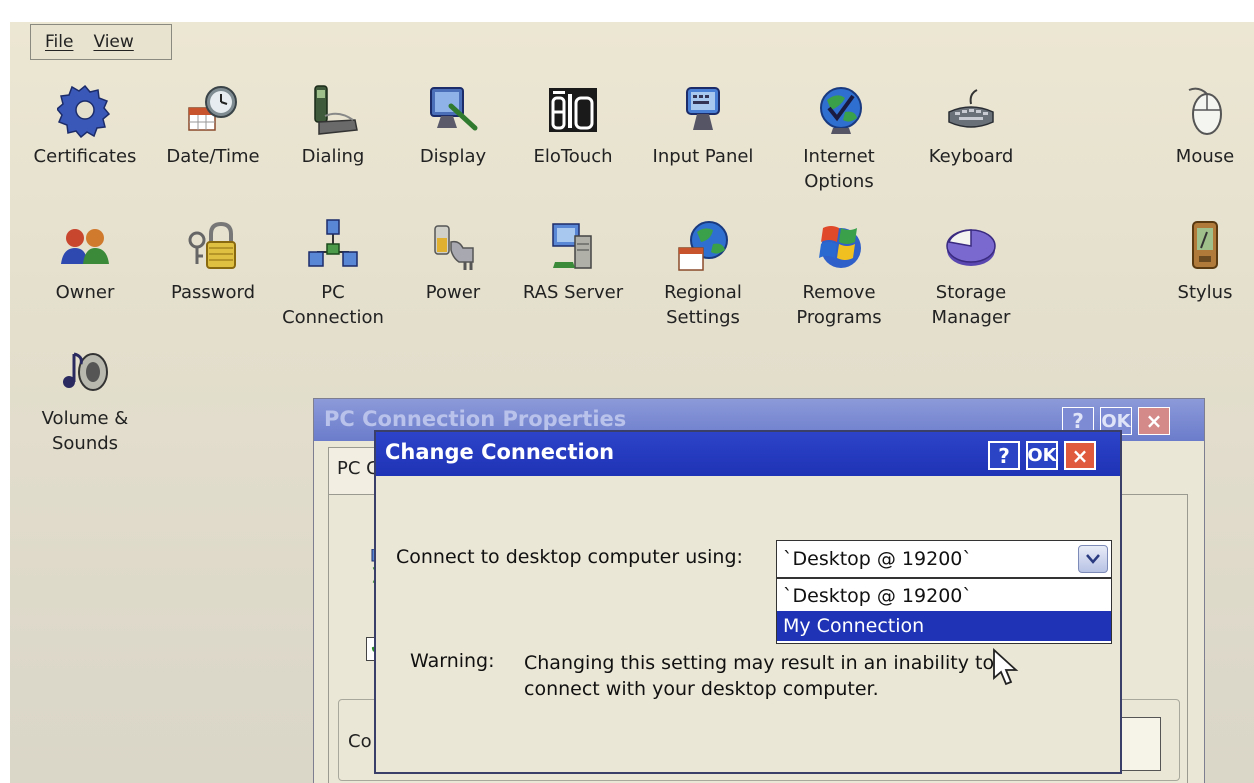 The height and width of the screenshot is (783, 1254). What do you see at coordinates (1006, 667) in the screenshot?
I see `pointer-cursor-icon` at bounding box center [1006, 667].